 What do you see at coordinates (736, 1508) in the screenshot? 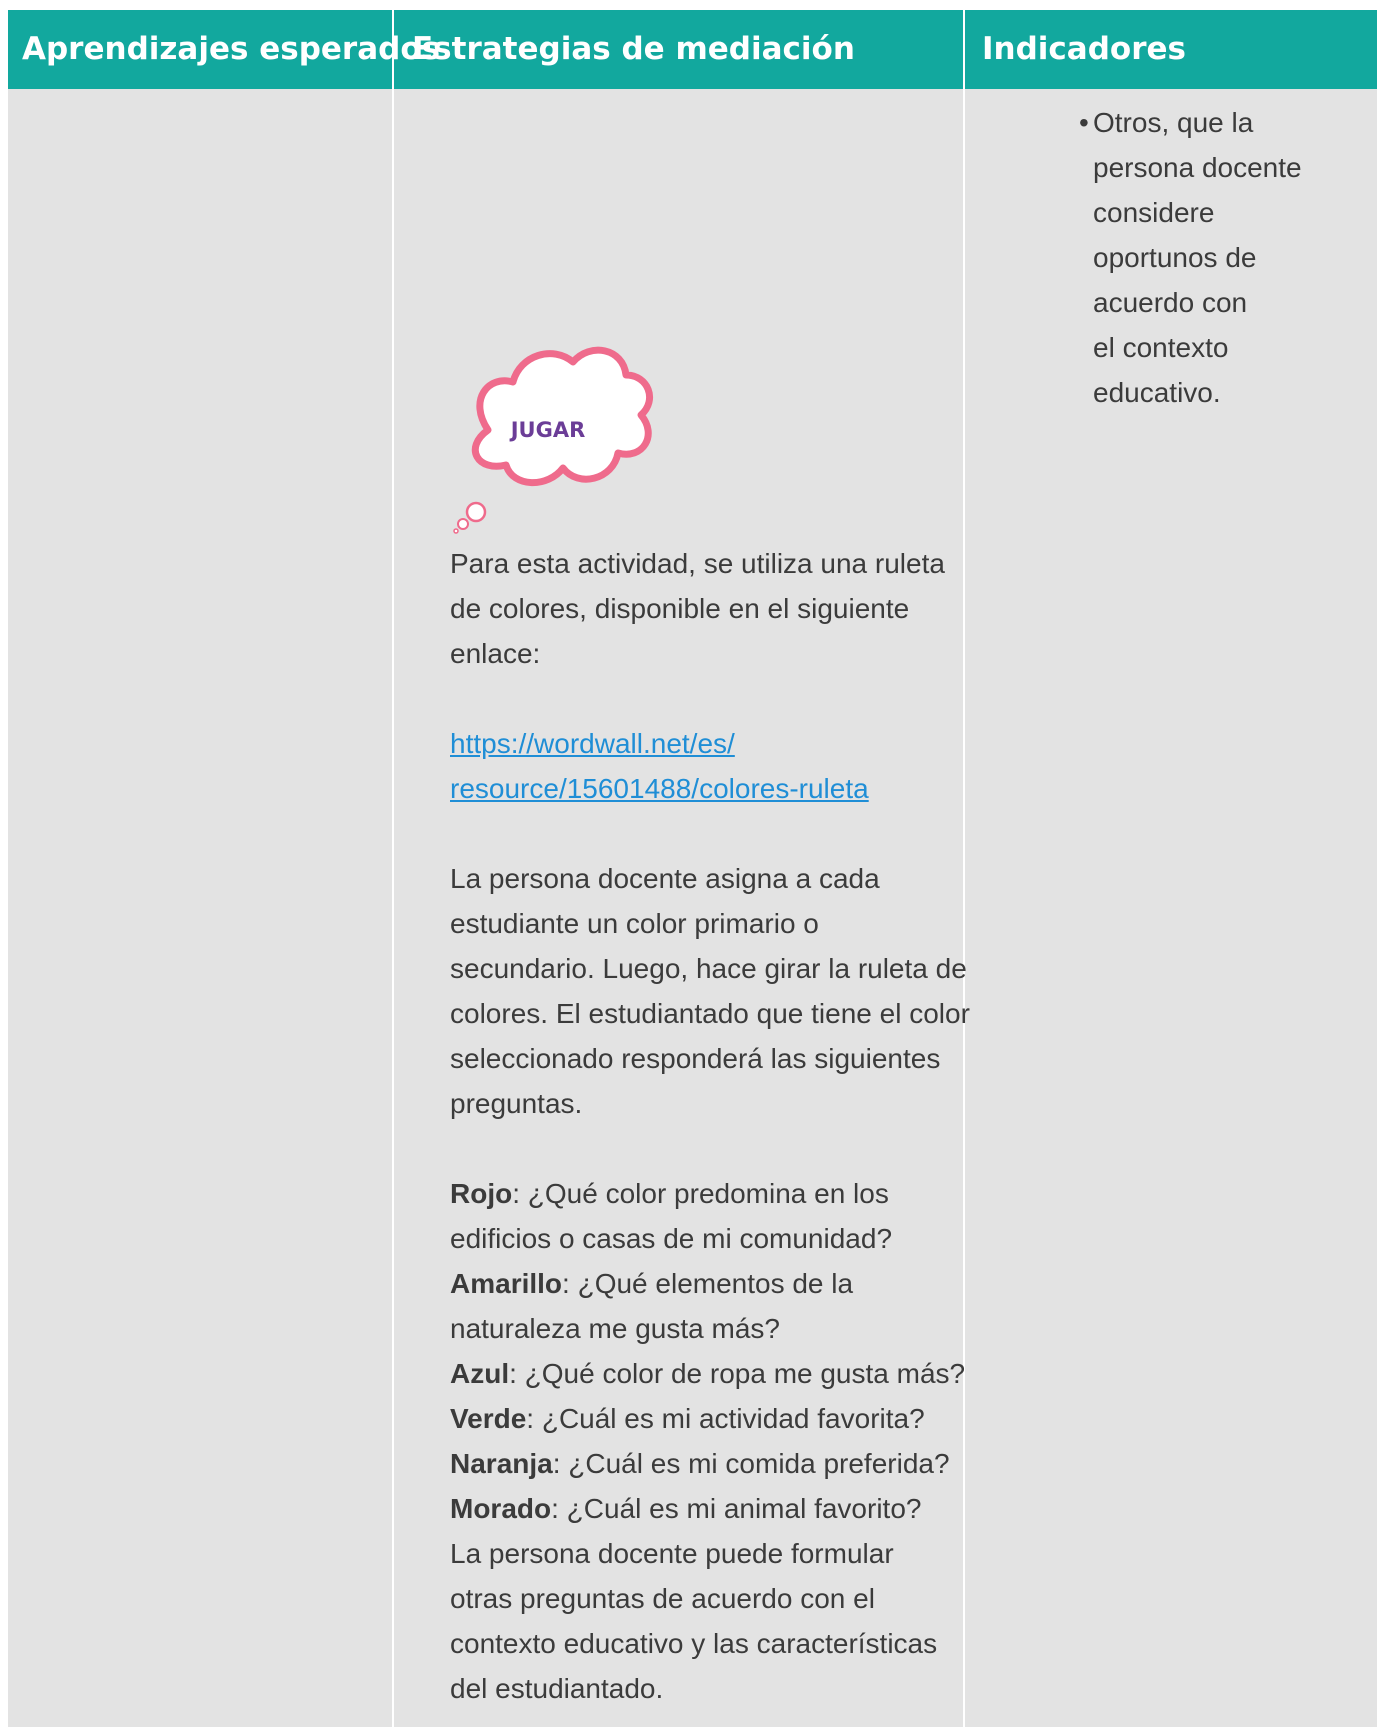
I see `question-text: : ¿Cuál es mi animal favorito?` at bounding box center [736, 1508].